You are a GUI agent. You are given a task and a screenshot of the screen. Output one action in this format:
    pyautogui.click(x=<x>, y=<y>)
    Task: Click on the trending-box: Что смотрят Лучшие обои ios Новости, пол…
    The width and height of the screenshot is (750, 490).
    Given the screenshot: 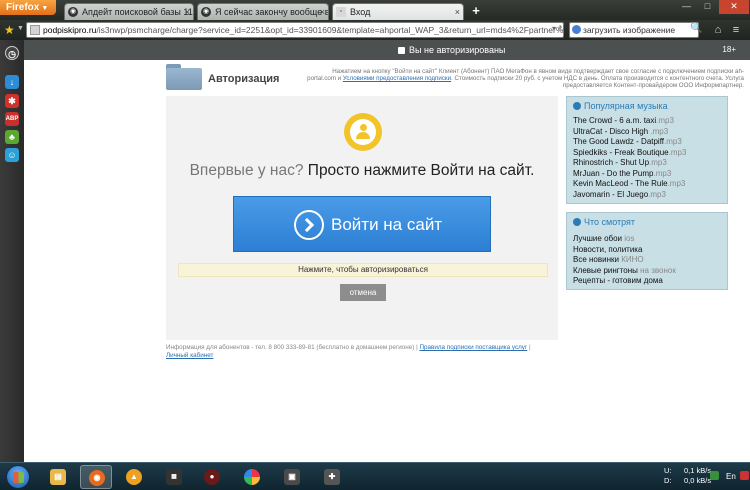 What is the action you would take?
    pyautogui.click(x=647, y=251)
    